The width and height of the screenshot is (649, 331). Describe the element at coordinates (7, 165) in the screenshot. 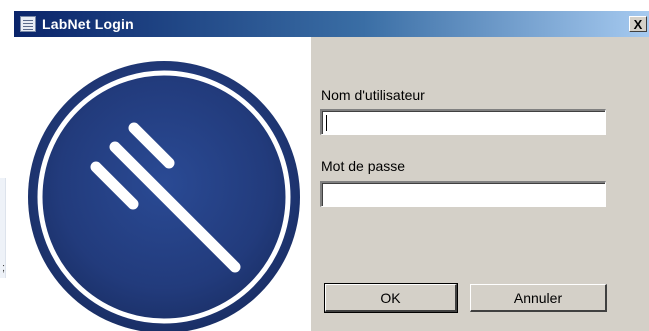

I see `desktop-background` at that location.